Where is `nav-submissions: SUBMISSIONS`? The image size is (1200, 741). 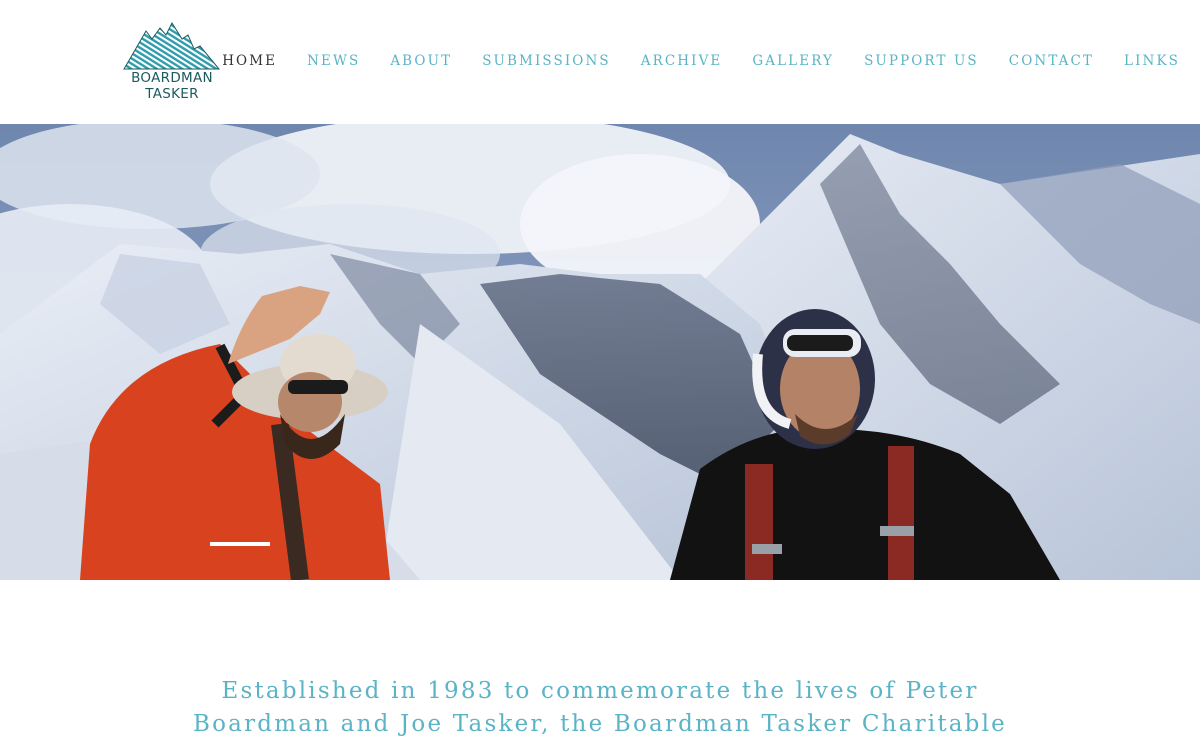 nav-submissions: SUBMISSIONS is located at coordinates (546, 61).